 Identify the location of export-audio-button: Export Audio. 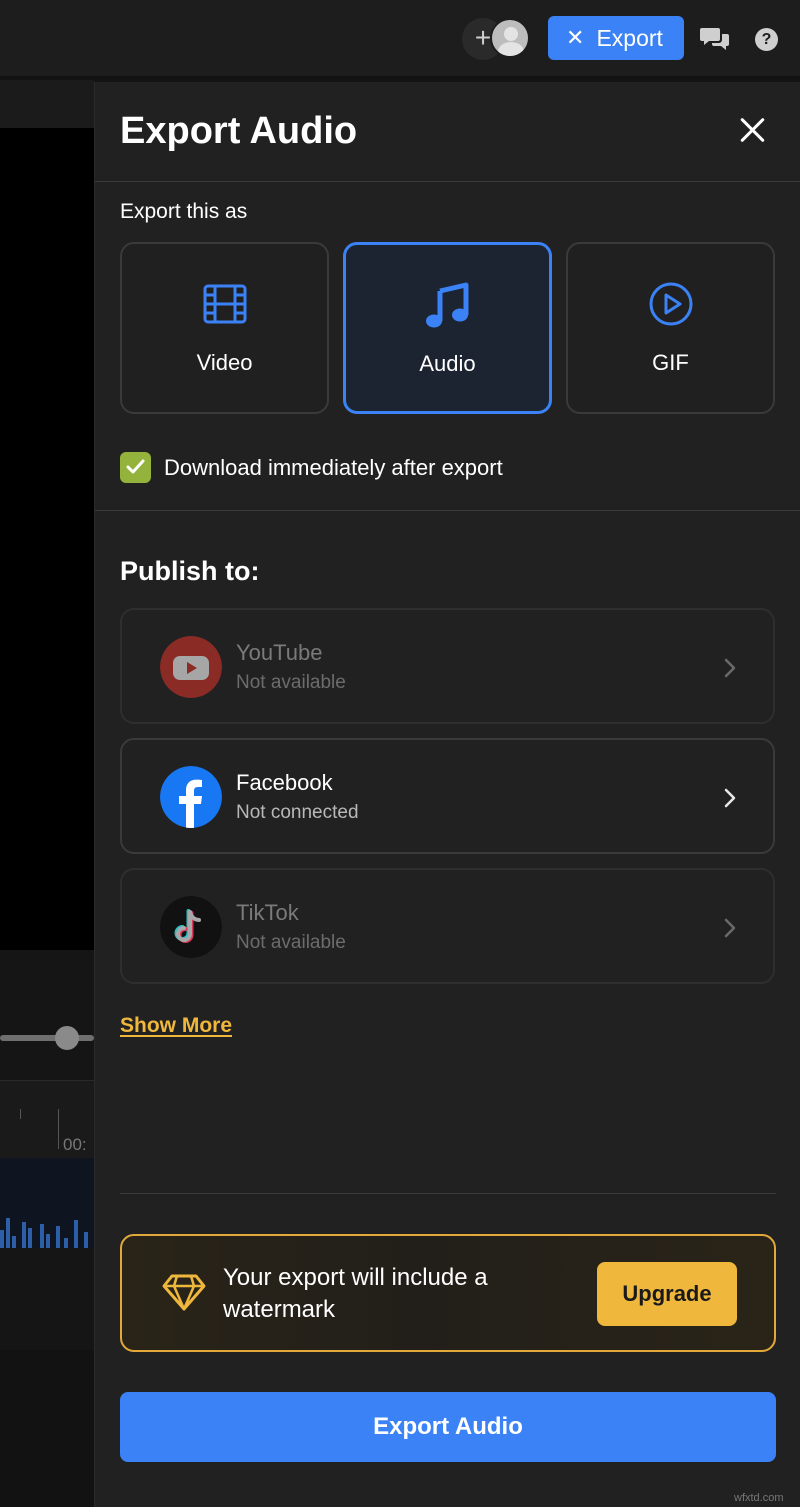
(448, 1427).